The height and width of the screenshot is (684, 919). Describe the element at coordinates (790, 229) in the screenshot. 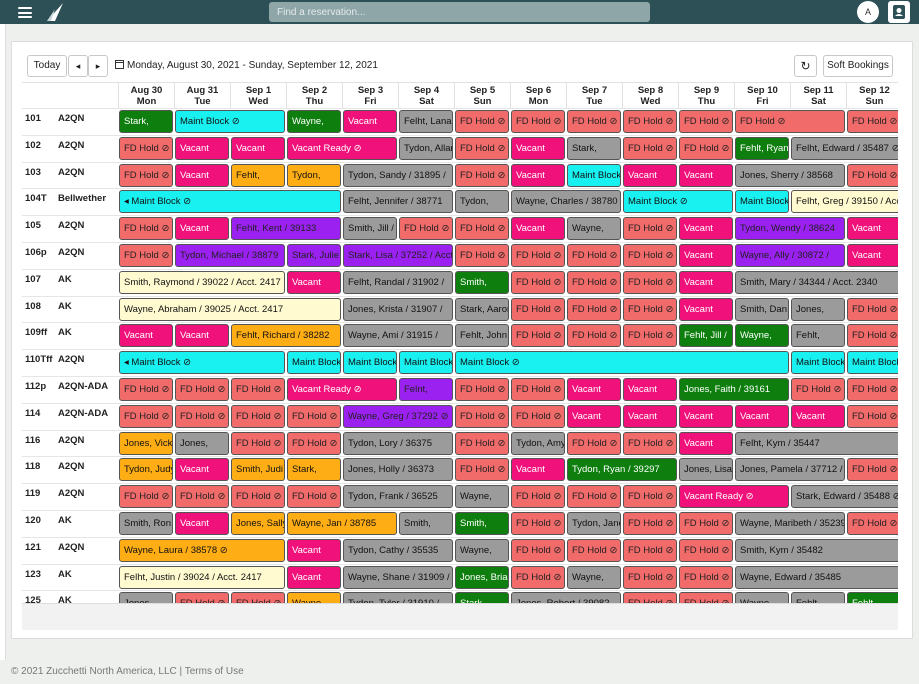

I see `booking-block: Tydon, Wendy / 38624` at that location.